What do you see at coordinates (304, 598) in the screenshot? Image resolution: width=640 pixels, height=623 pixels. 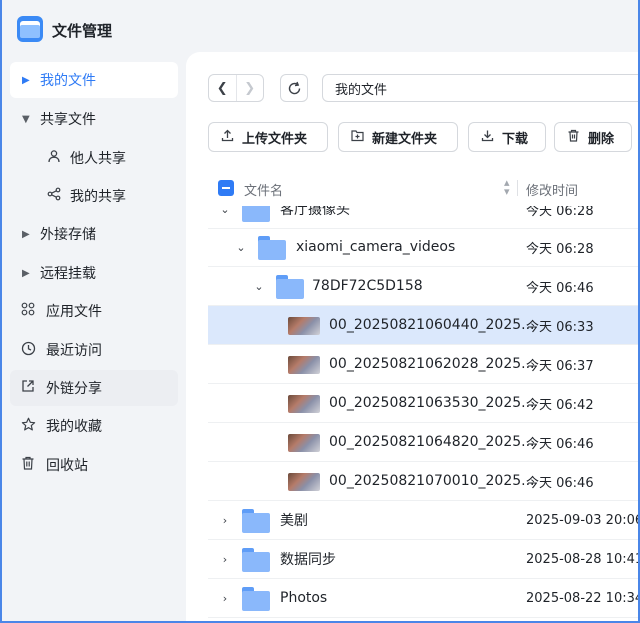 I see `file-name: Photos` at bounding box center [304, 598].